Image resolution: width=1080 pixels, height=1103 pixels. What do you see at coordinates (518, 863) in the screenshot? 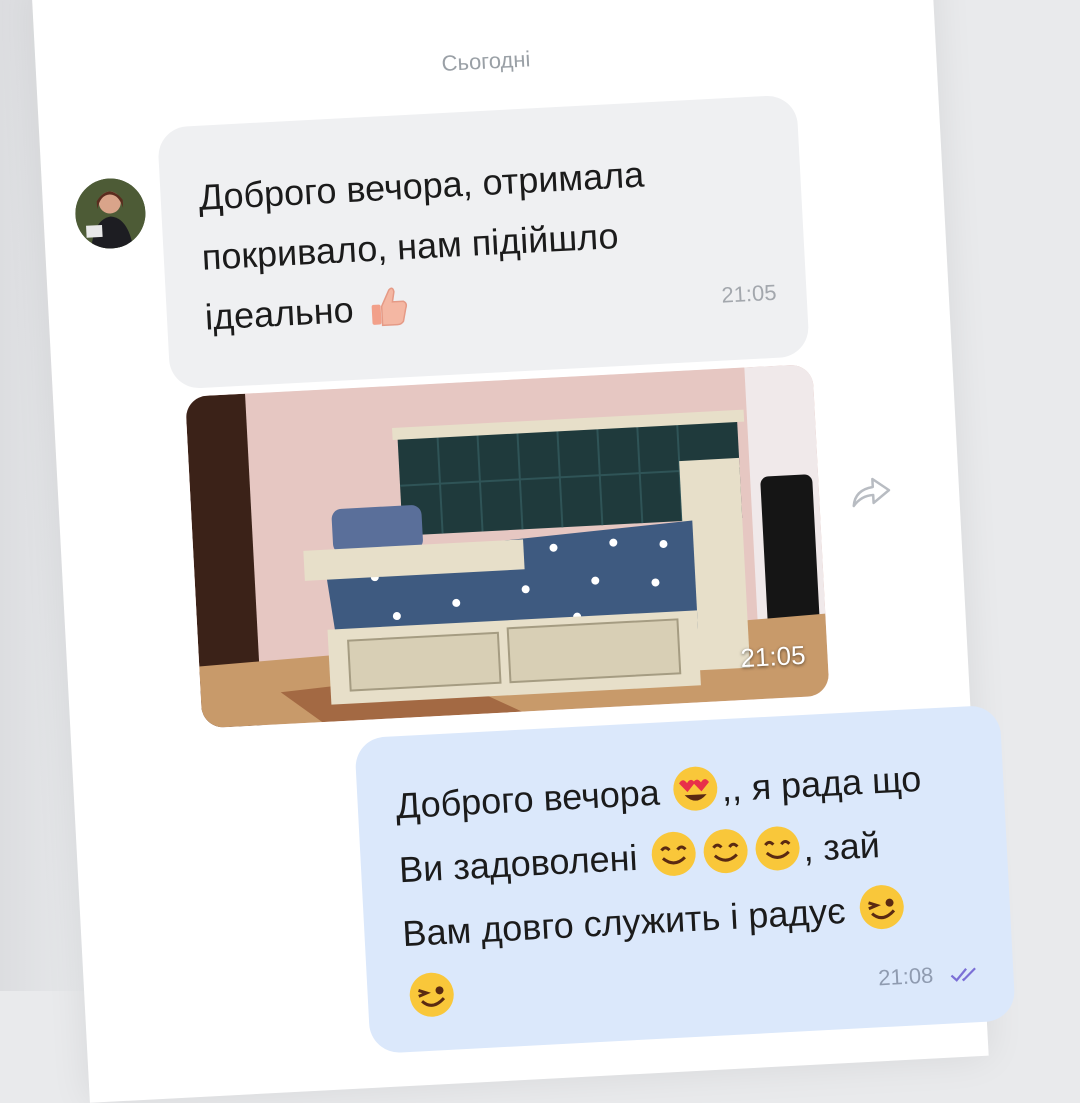
I see `outgoing-line-2a: Ви задоволені` at bounding box center [518, 863].